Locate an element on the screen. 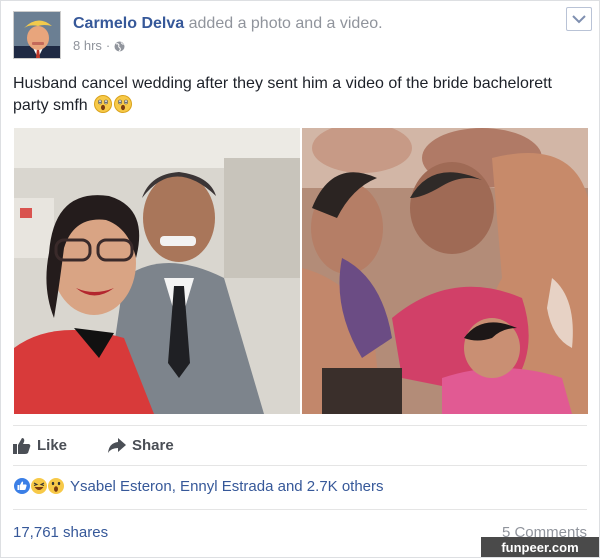  post-meta: 8 hrs · is located at coordinates (99, 45).